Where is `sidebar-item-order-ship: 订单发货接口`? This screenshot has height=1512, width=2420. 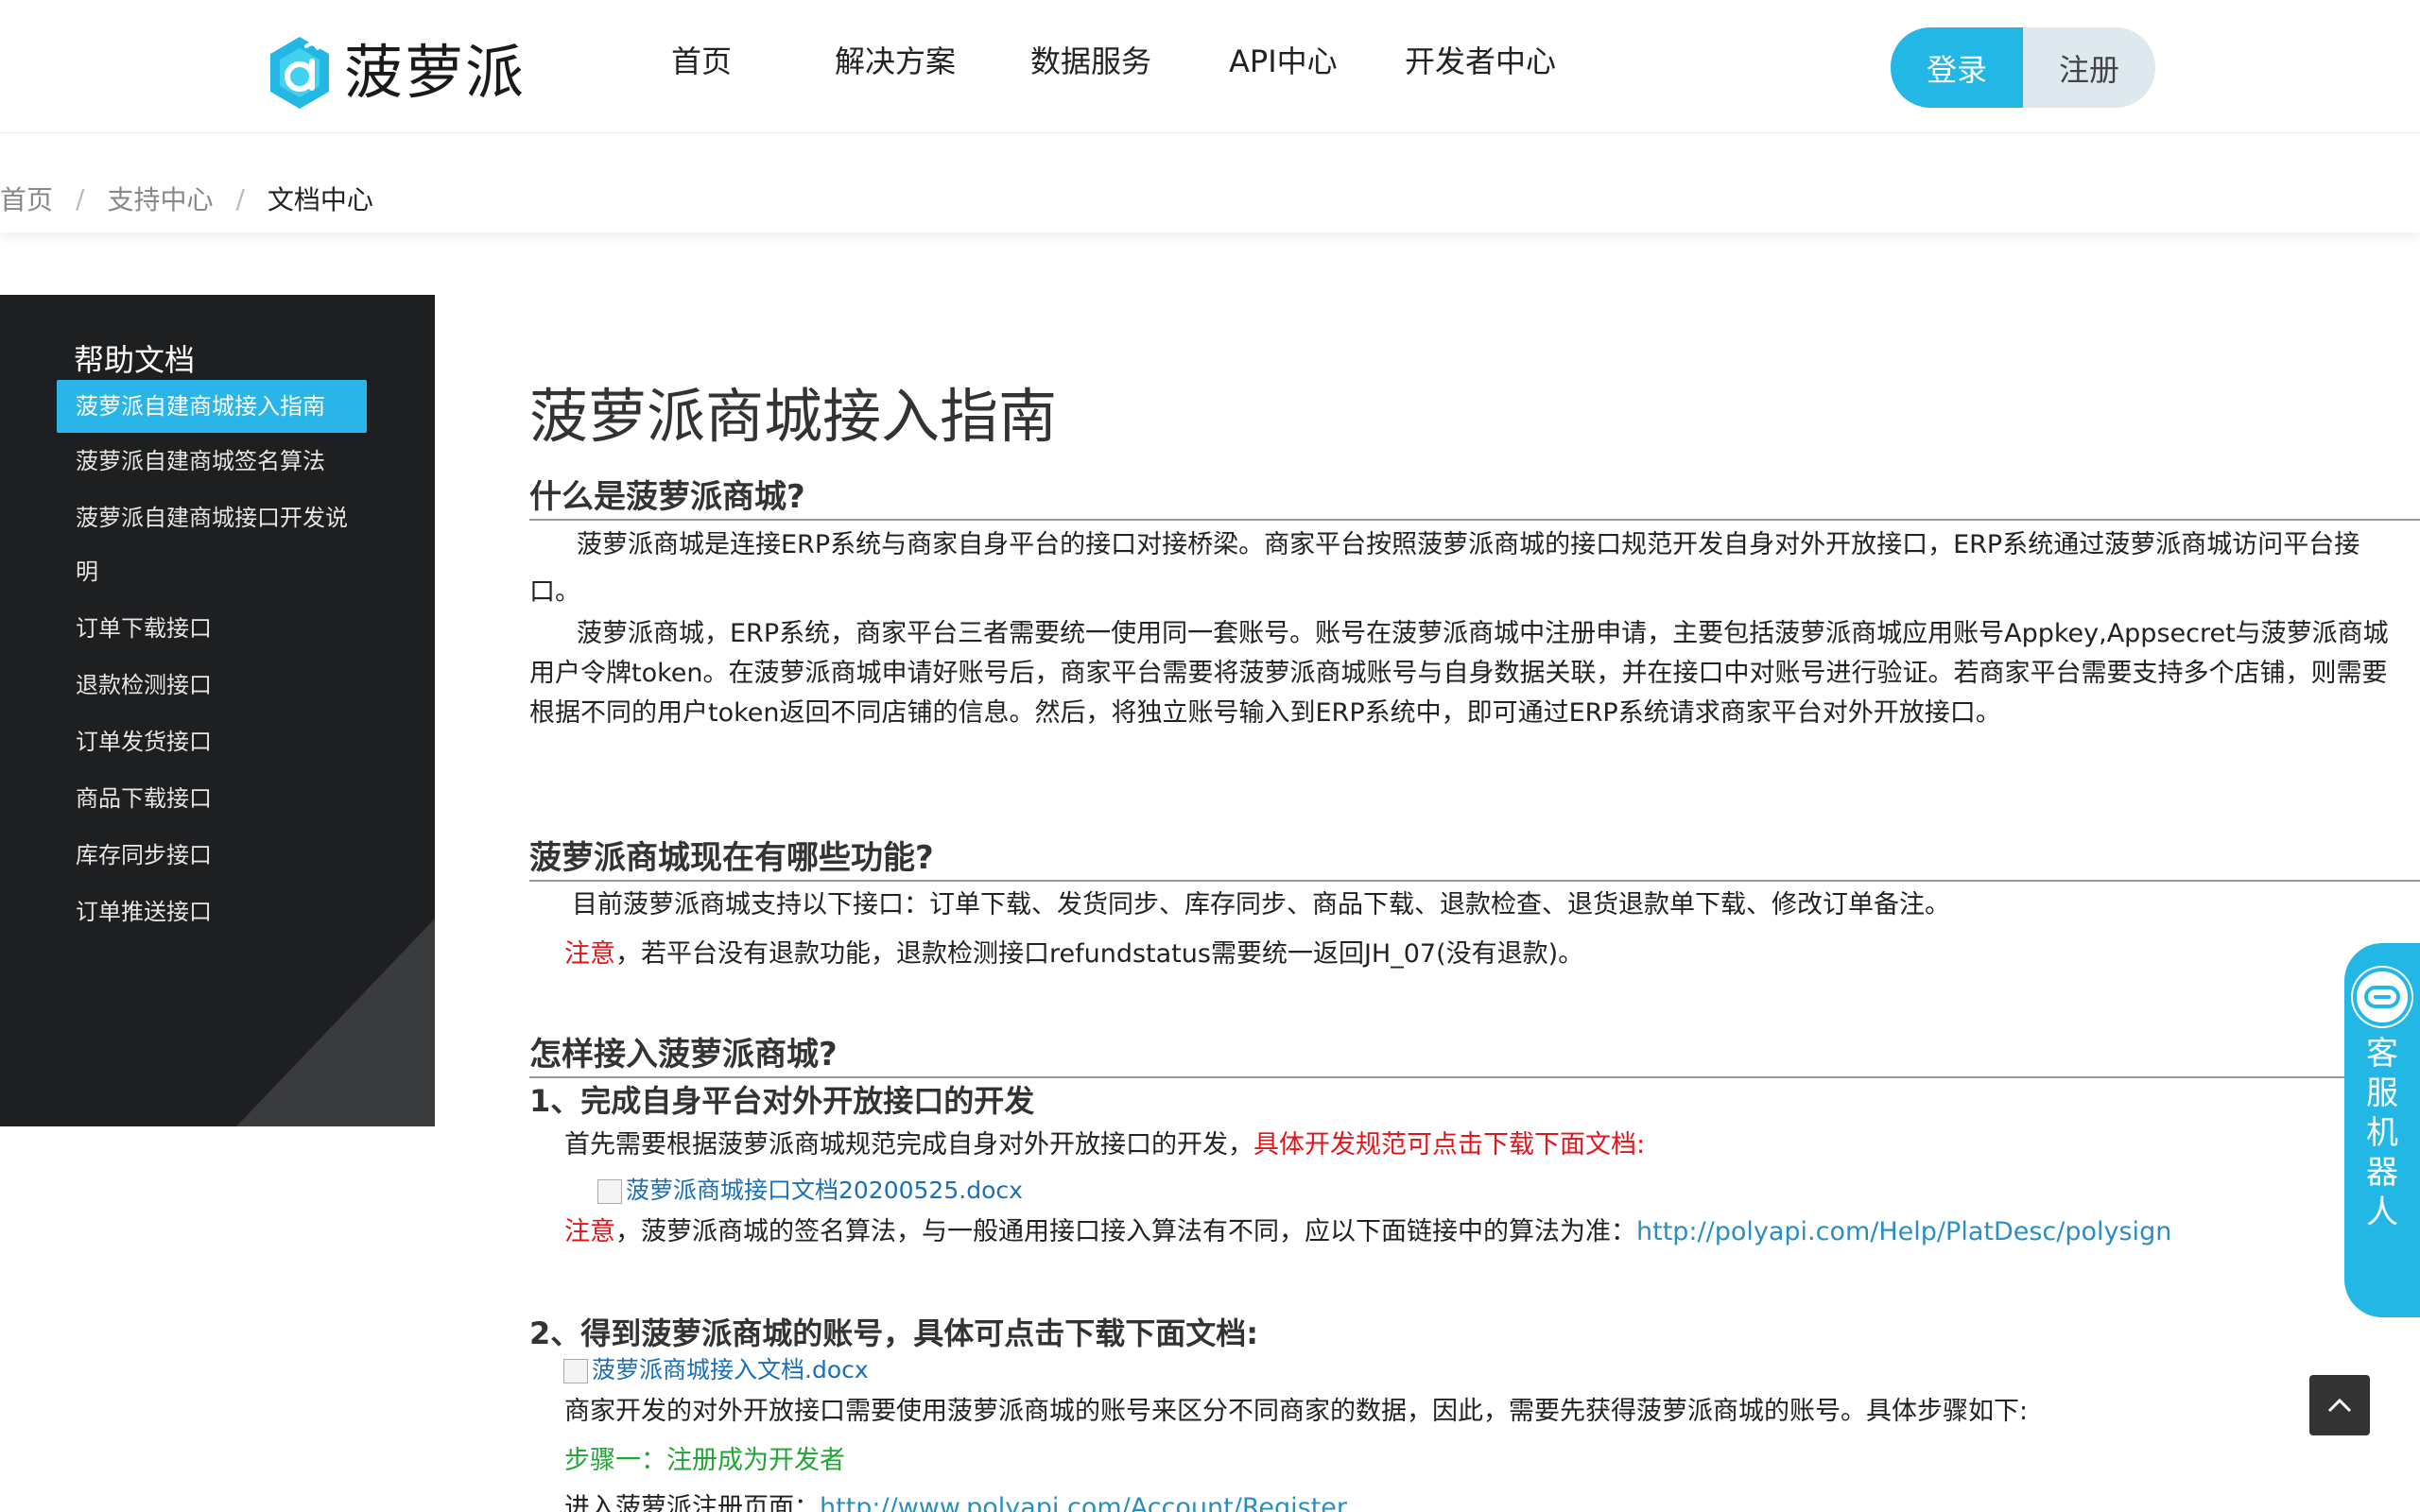 sidebar-item-order-ship: 订单发货接口 is located at coordinates (212, 742).